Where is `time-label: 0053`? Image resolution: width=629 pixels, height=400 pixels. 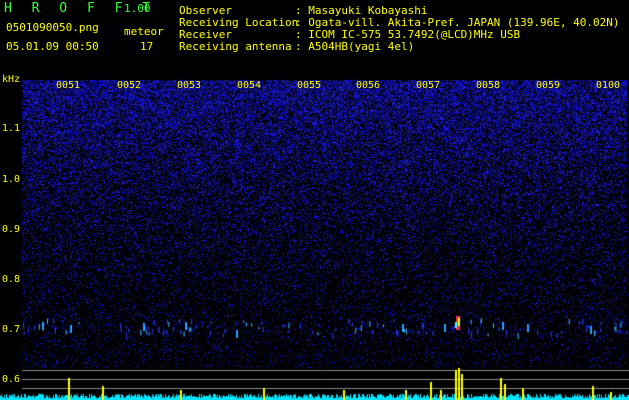
time-label: 0053 is located at coordinates (189, 85).